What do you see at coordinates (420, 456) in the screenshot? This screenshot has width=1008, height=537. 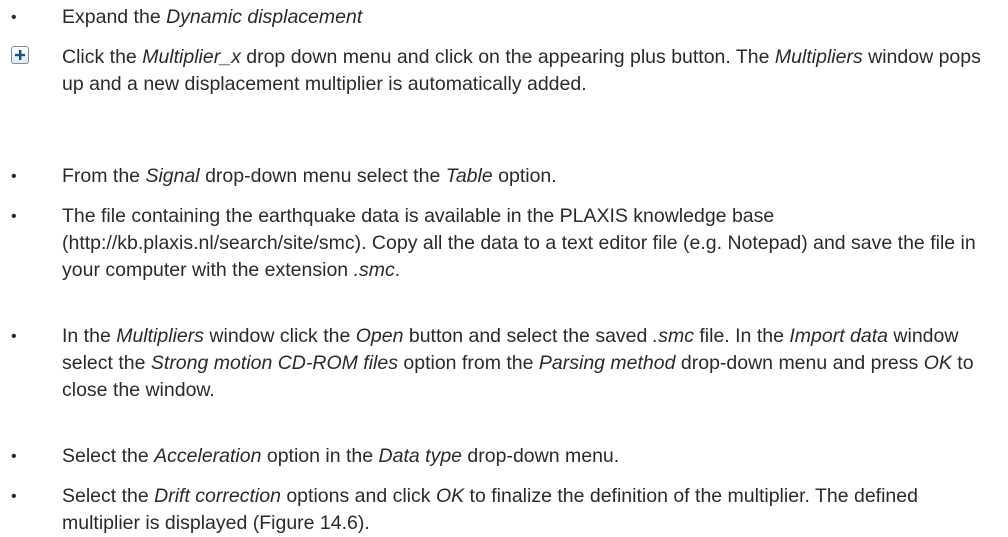 I see `emphasis-text: Data type` at bounding box center [420, 456].